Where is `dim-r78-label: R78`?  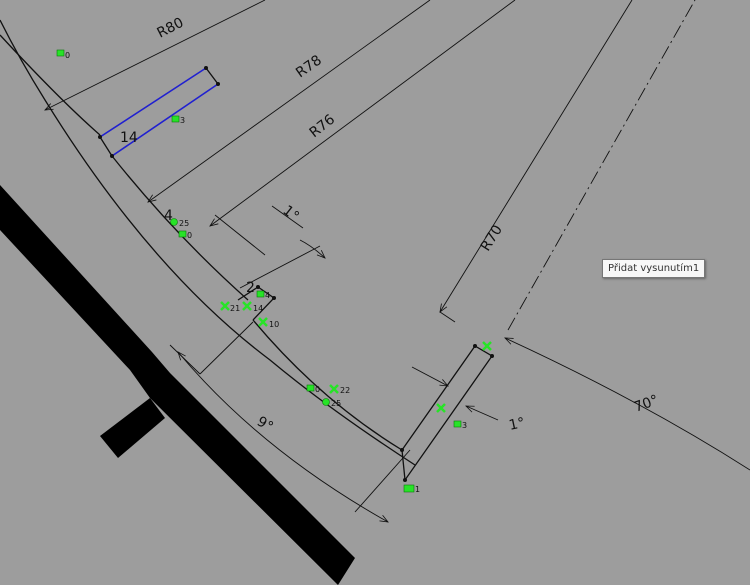 dim-r78-label: R78 is located at coordinates (309, 66).